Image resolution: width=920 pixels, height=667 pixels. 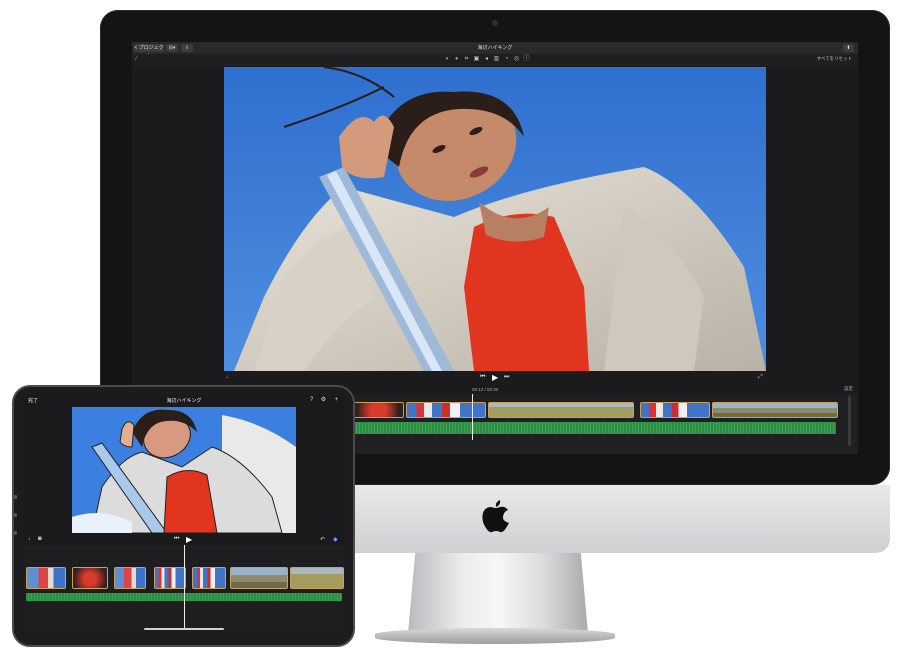 What do you see at coordinates (506, 377) in the screenshot?
I see `skip-forward-icon: ⏭` at bounding box center [506, 377].